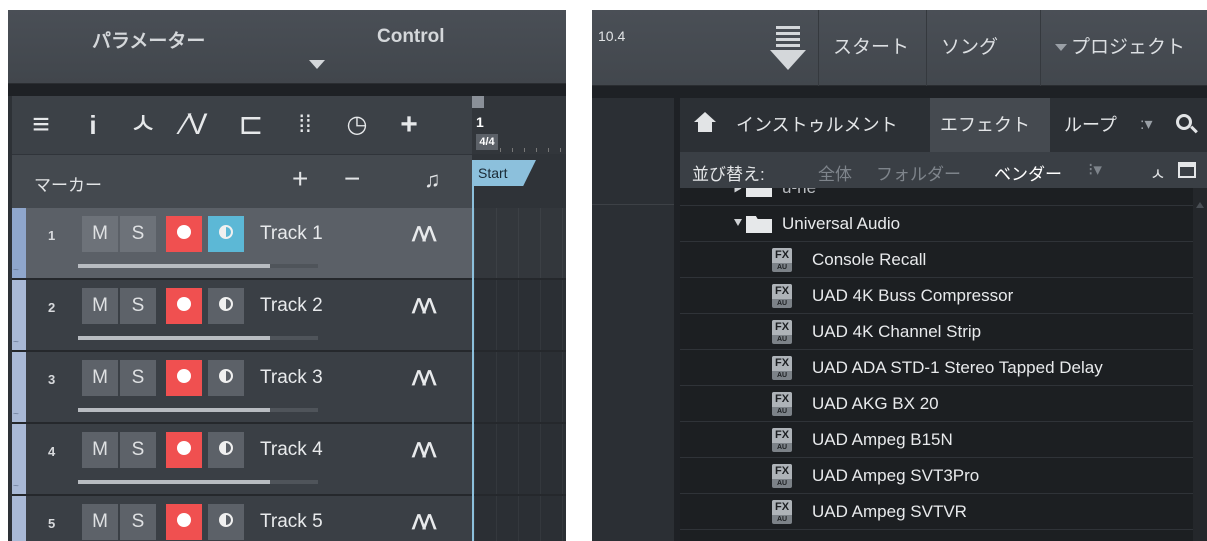 The height and width of the screenshot is (541, 1207). What do you see at coordinates (1090, 125) in the screenshot?
I see `tab-loops: ループ` at bounding box center [1090, 125].